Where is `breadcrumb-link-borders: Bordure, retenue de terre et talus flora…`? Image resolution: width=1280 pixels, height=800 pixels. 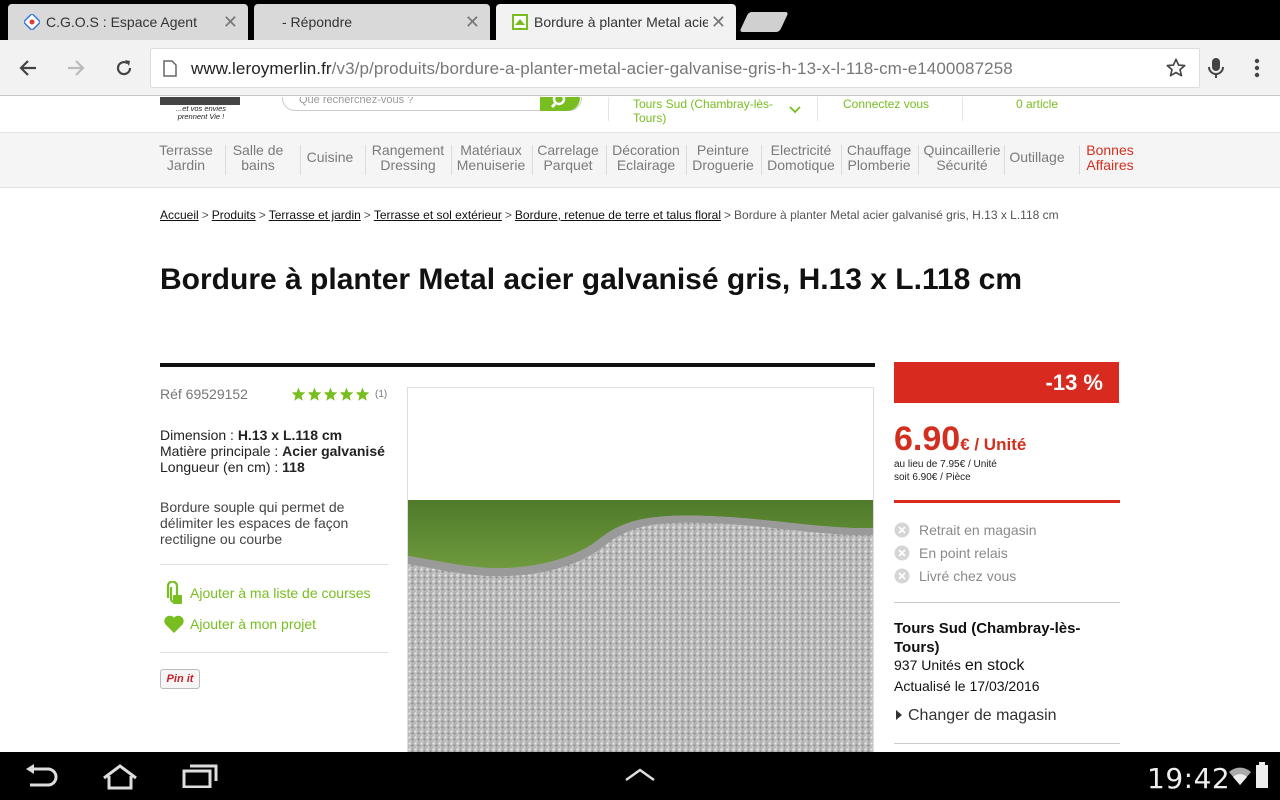
breadcrumb-link-borders: Bordure, retenue de terre et talus flora… is located at coordinates (618, 215).